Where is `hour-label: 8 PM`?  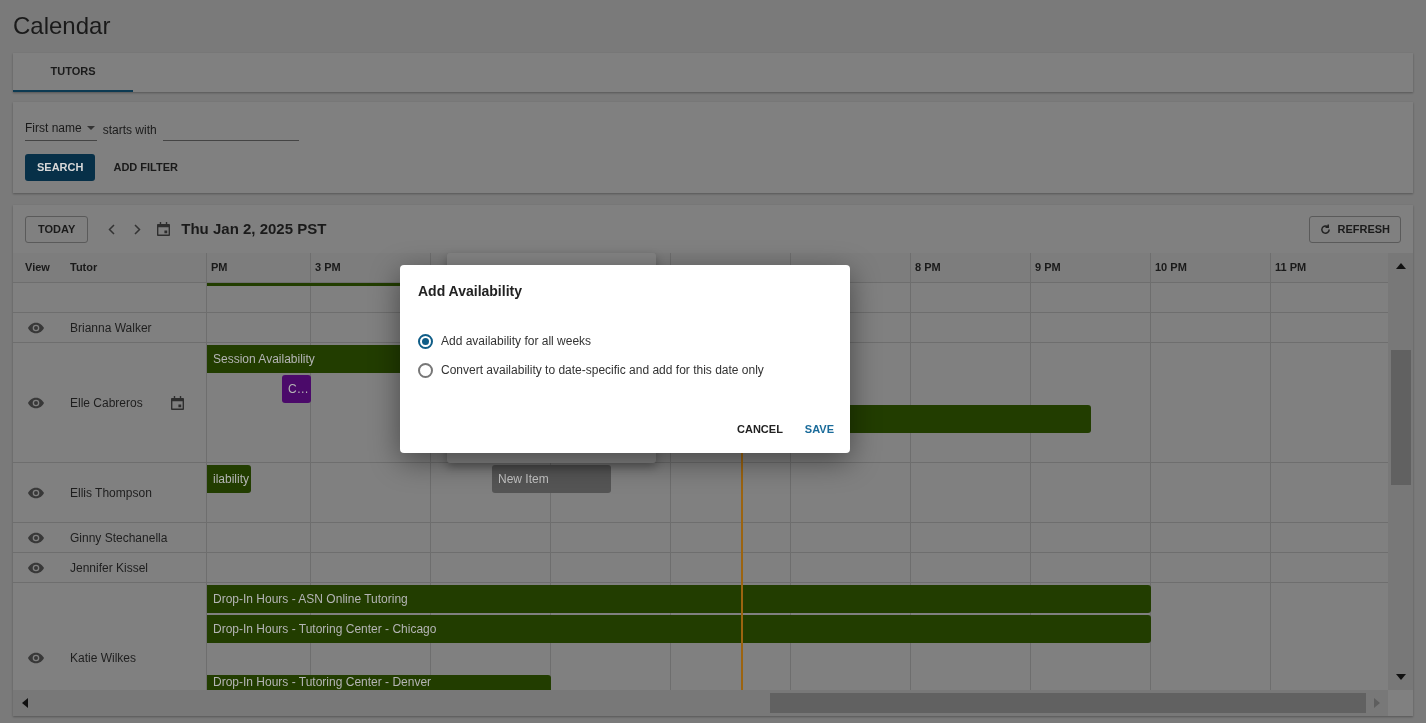 hour-label: 8 PM is located at coordinates (928, 268).